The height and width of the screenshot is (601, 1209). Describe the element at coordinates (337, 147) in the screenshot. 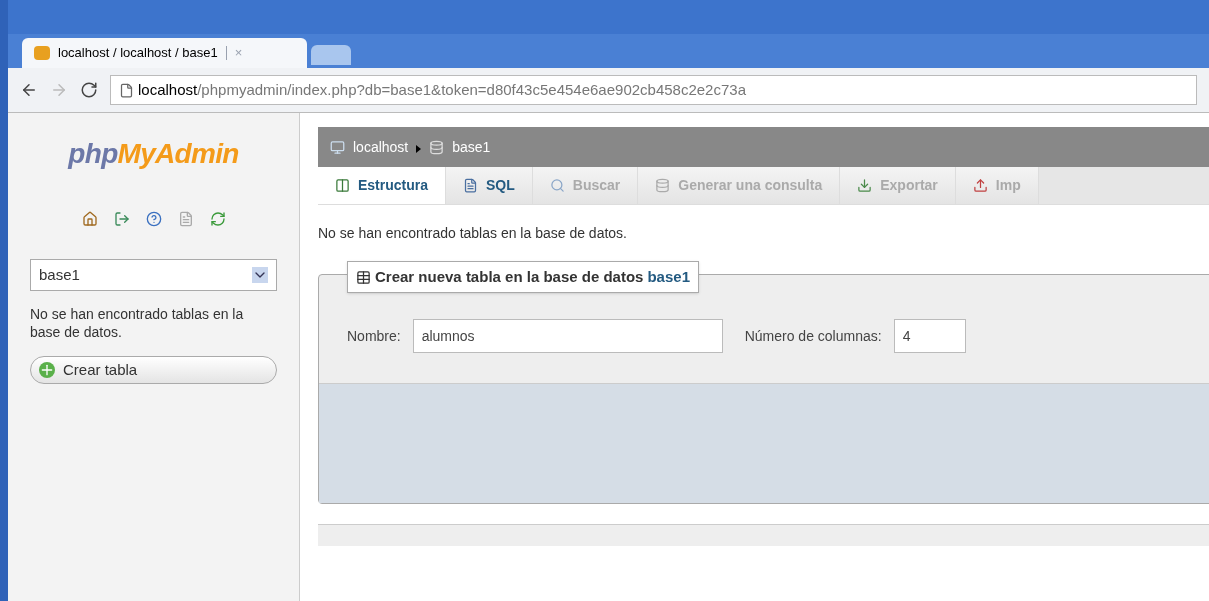

I see `server-icon` at that location.